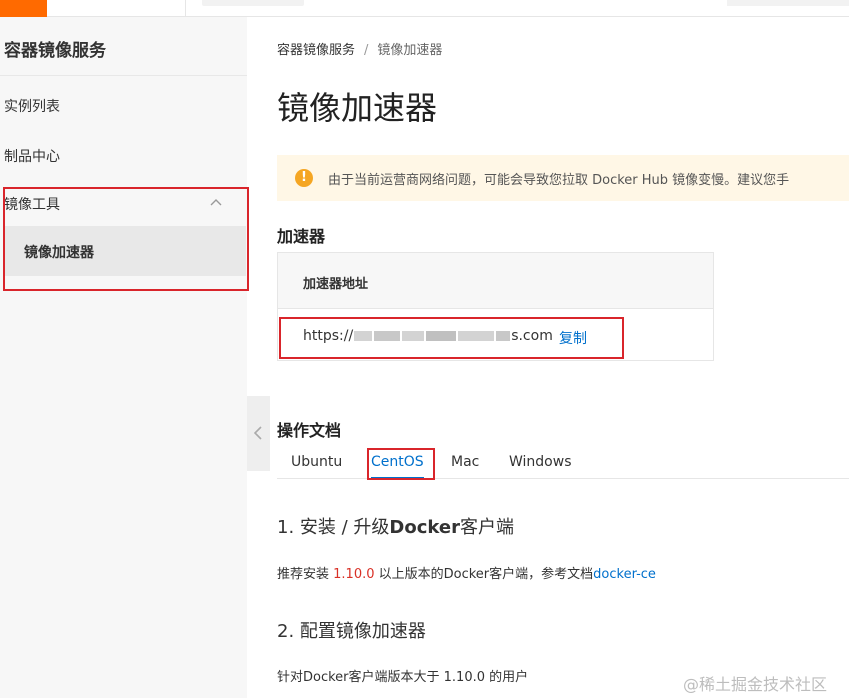 The width and height of the screenshot is (849, 698). I want to click on step1-number: 1., so click(288, 527).